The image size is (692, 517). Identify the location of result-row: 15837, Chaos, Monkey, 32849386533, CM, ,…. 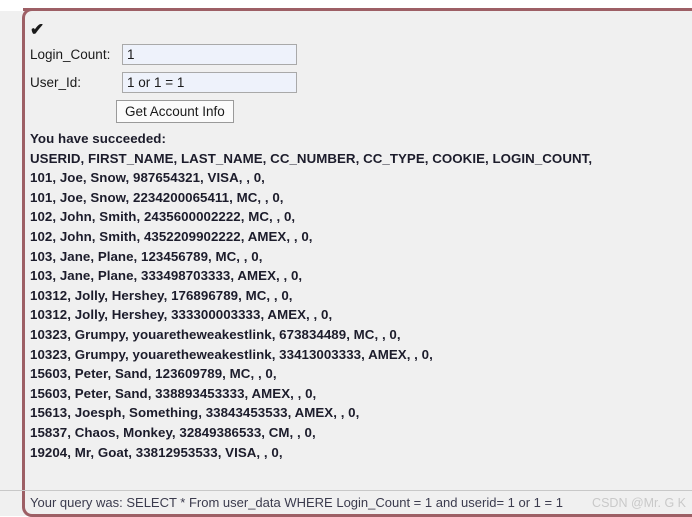
(361, 433).